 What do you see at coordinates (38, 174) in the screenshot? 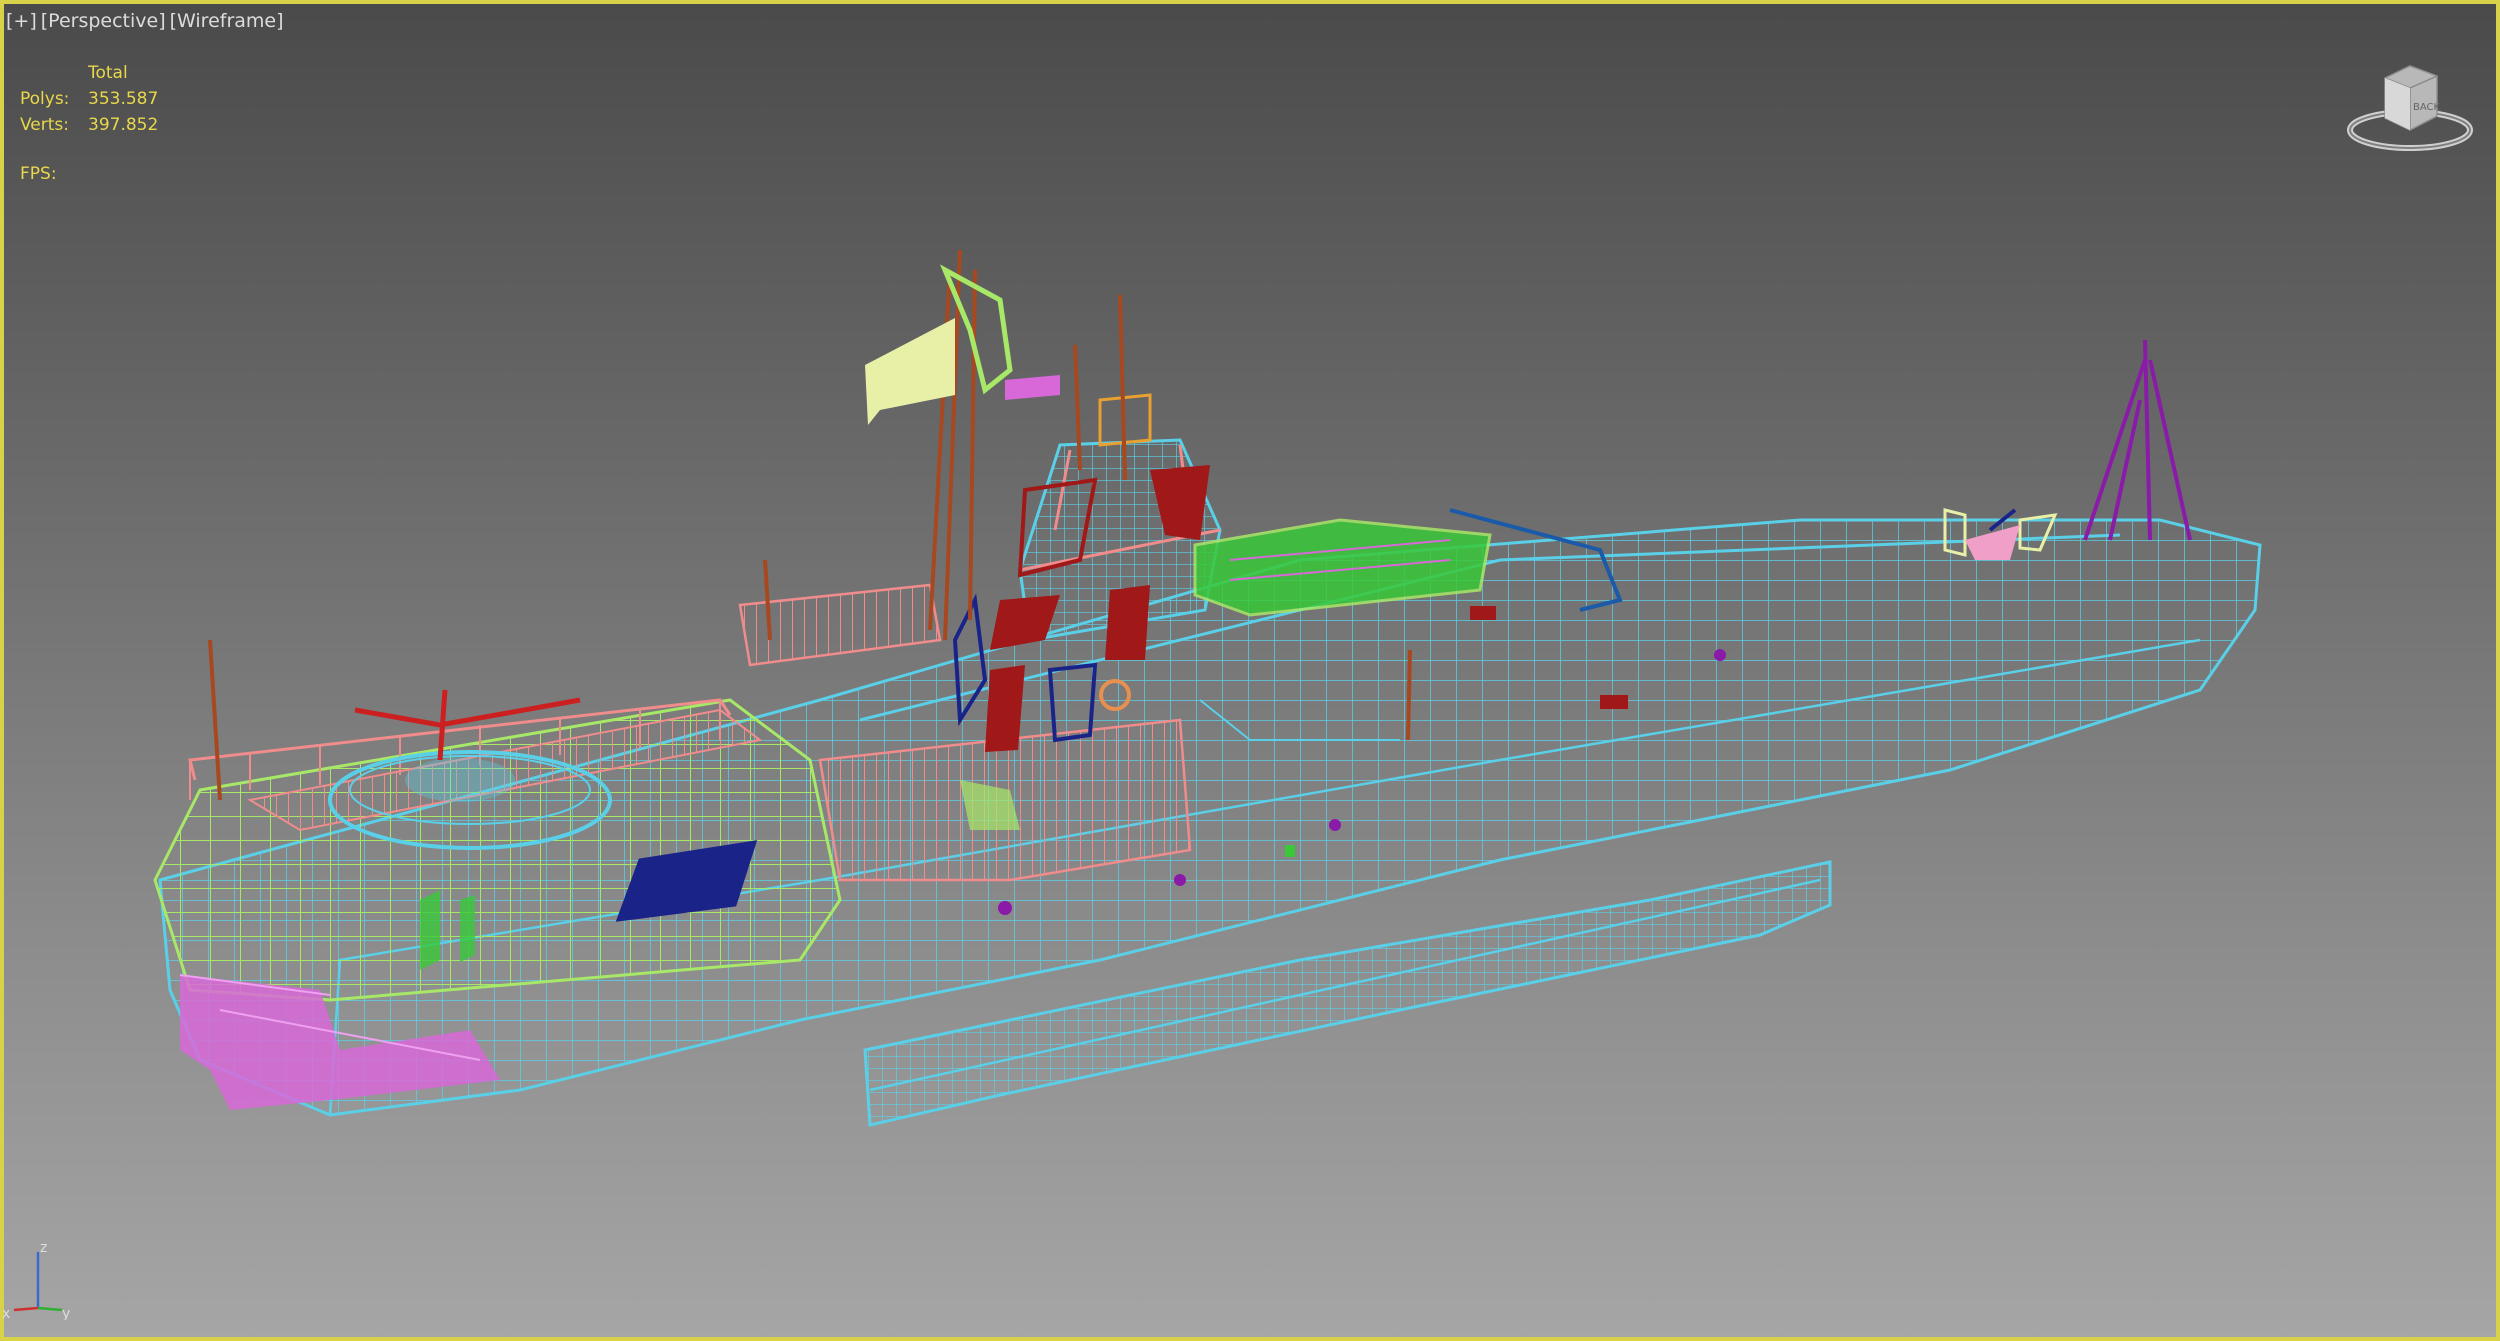
I see `fps-label: FPS:` at bounding box center [38, 174].